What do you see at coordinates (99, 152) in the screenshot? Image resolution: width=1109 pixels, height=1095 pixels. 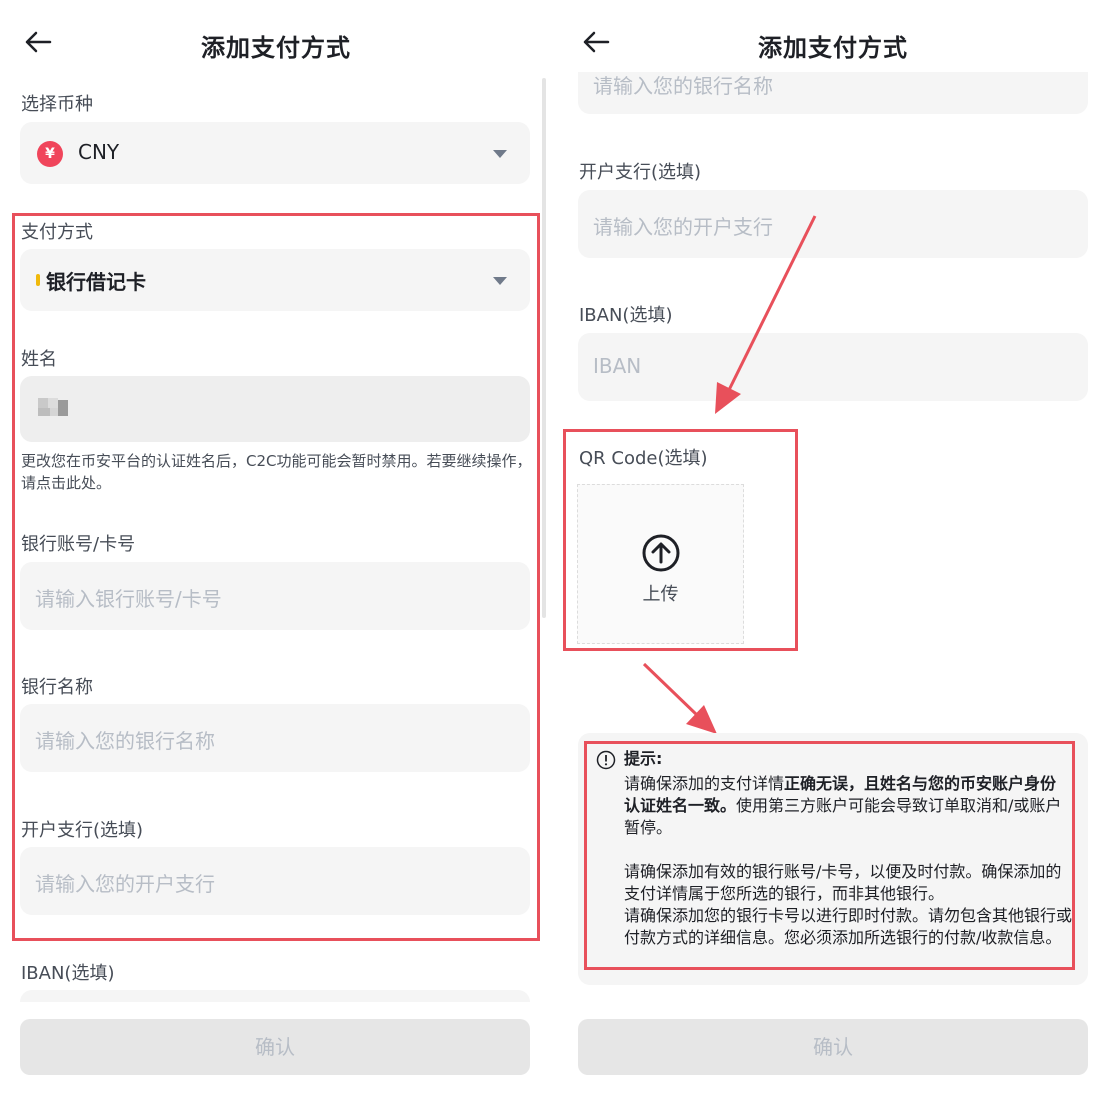 I see `currency-value: CNY` at bounding box center [99, 152].